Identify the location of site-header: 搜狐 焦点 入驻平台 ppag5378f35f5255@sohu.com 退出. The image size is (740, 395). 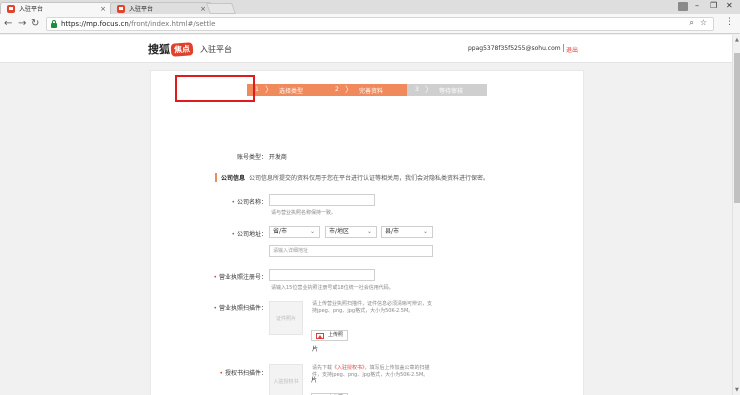
(366, 49).